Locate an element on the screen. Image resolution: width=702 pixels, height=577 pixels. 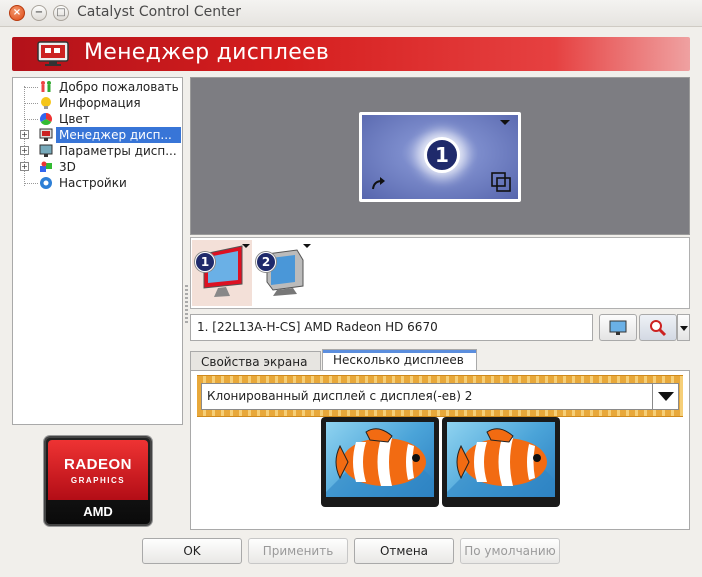
crt-monitor-icon is located at coordinates (285, 272).